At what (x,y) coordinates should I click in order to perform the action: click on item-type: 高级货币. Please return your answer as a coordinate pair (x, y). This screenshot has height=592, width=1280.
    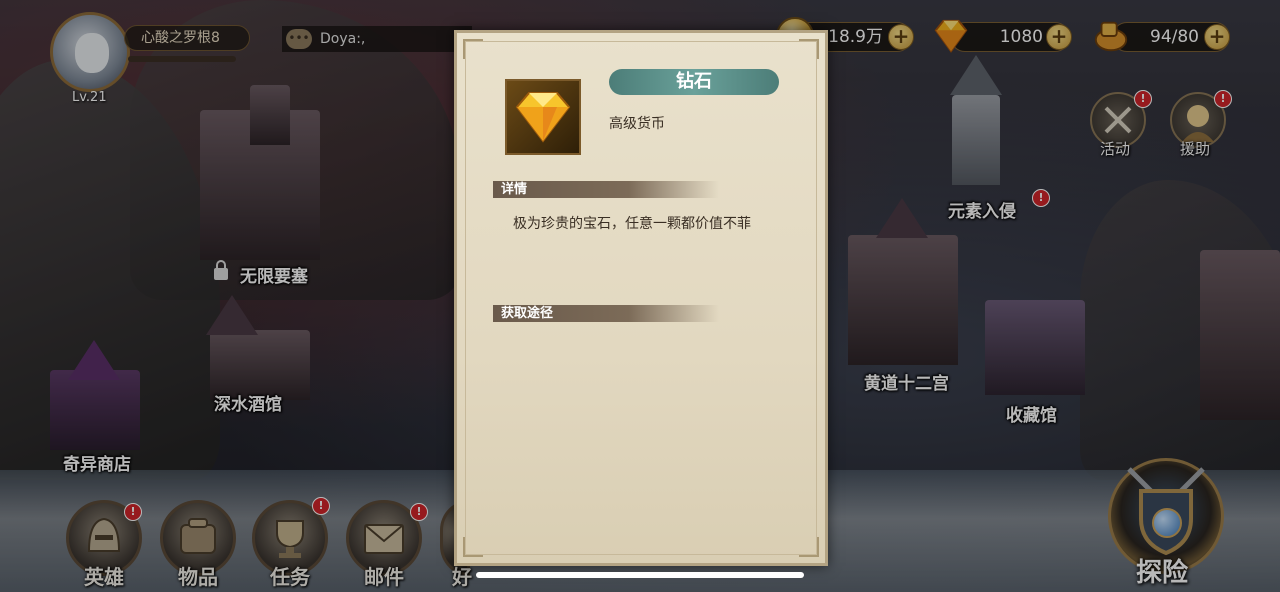
    Looking at the image, I should click on (637, 124).